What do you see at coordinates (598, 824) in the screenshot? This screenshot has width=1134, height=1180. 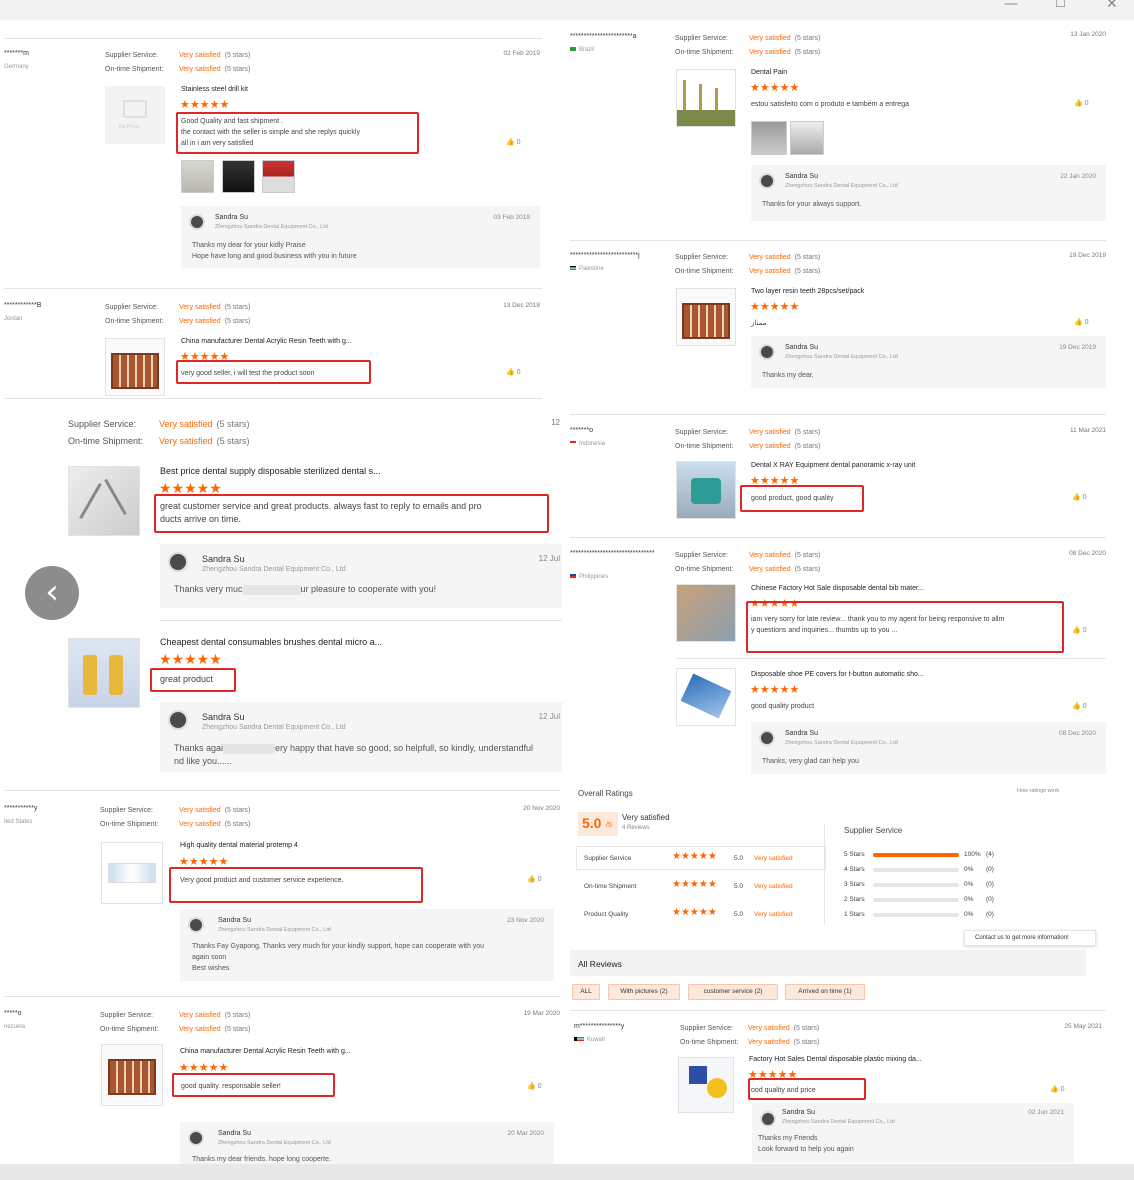 I see `score-badge: 5.0 /5` at bounding box center [598, 824].